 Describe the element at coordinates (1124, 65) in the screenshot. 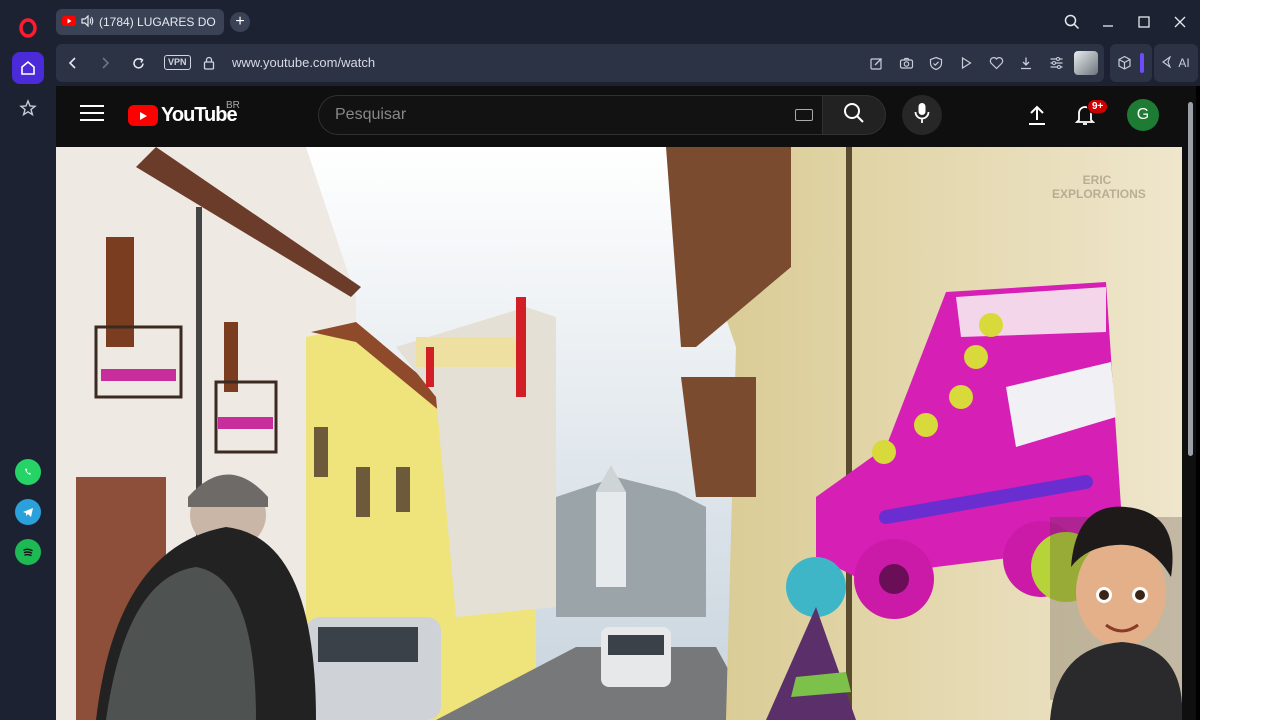

I see `cube-icon` at that location.